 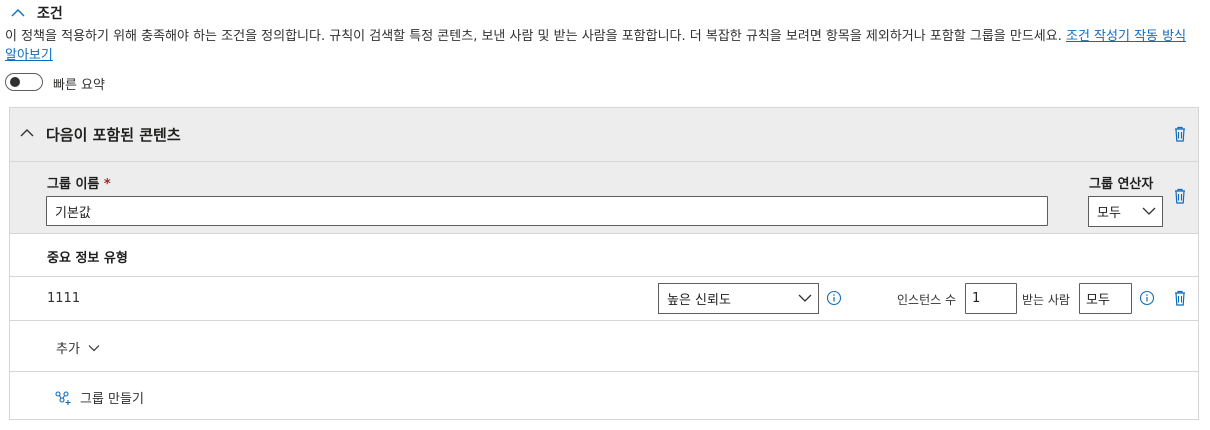 What do you see at coordinates (604, 135) in the screenshot?
I see `content-card-header` at bounding box center [604, 135].